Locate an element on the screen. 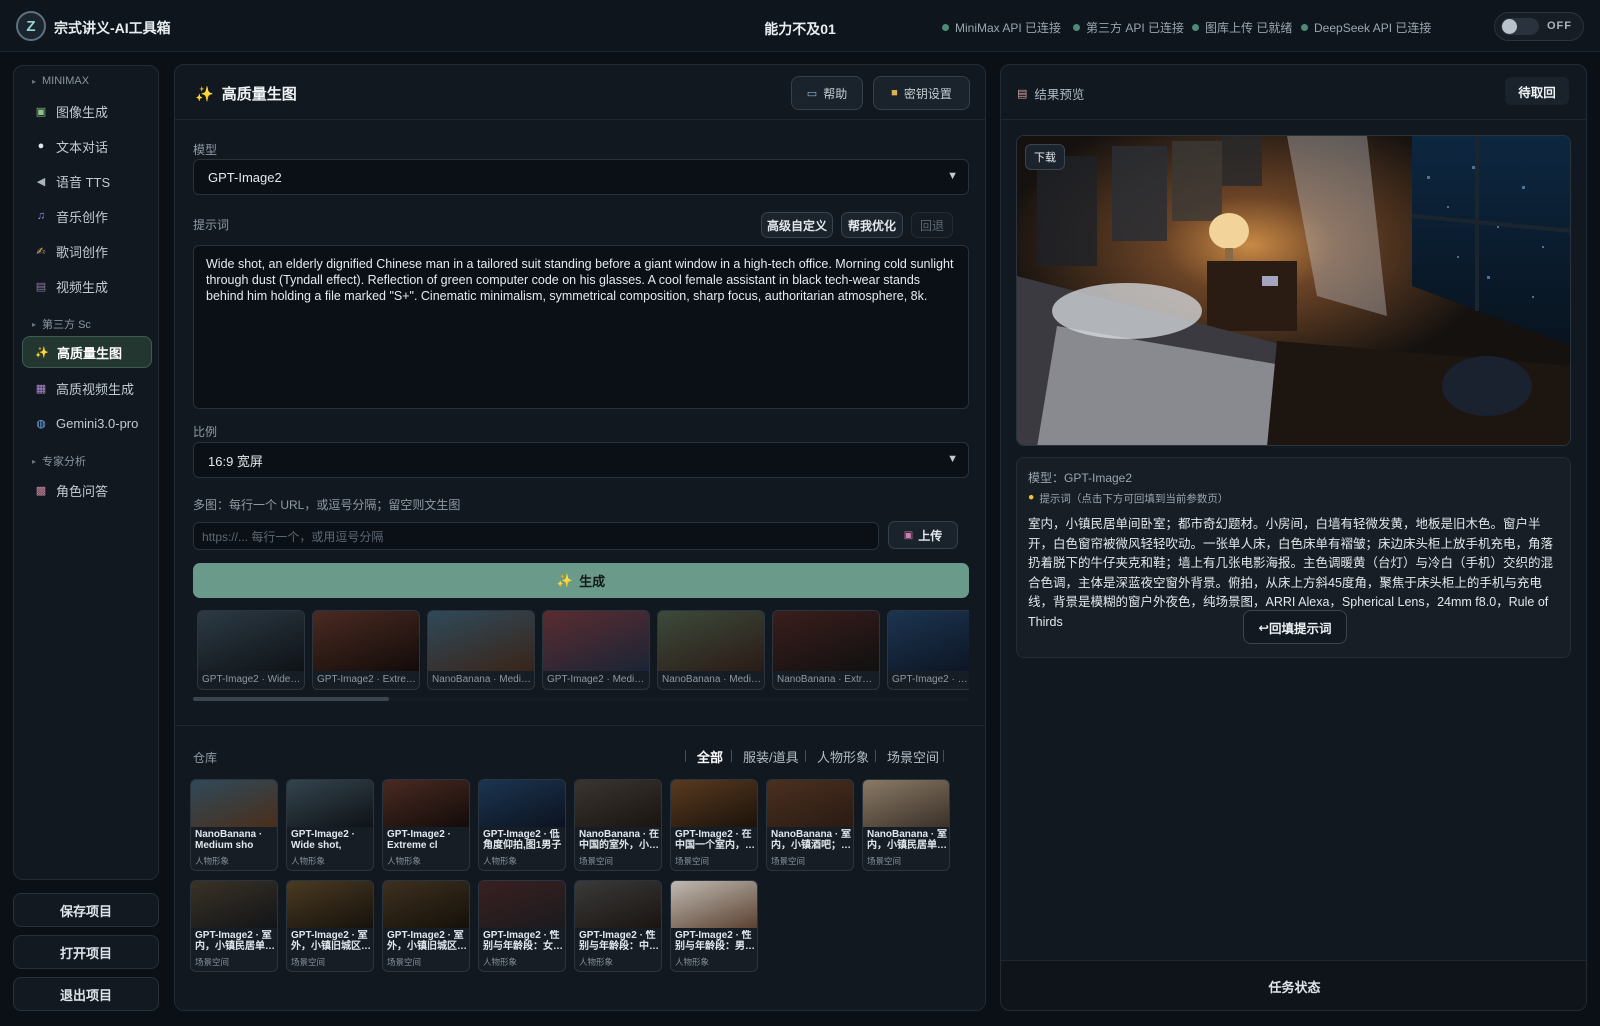  advanced-custom-button: 高级自定义 is located at coordinates (797, 225).